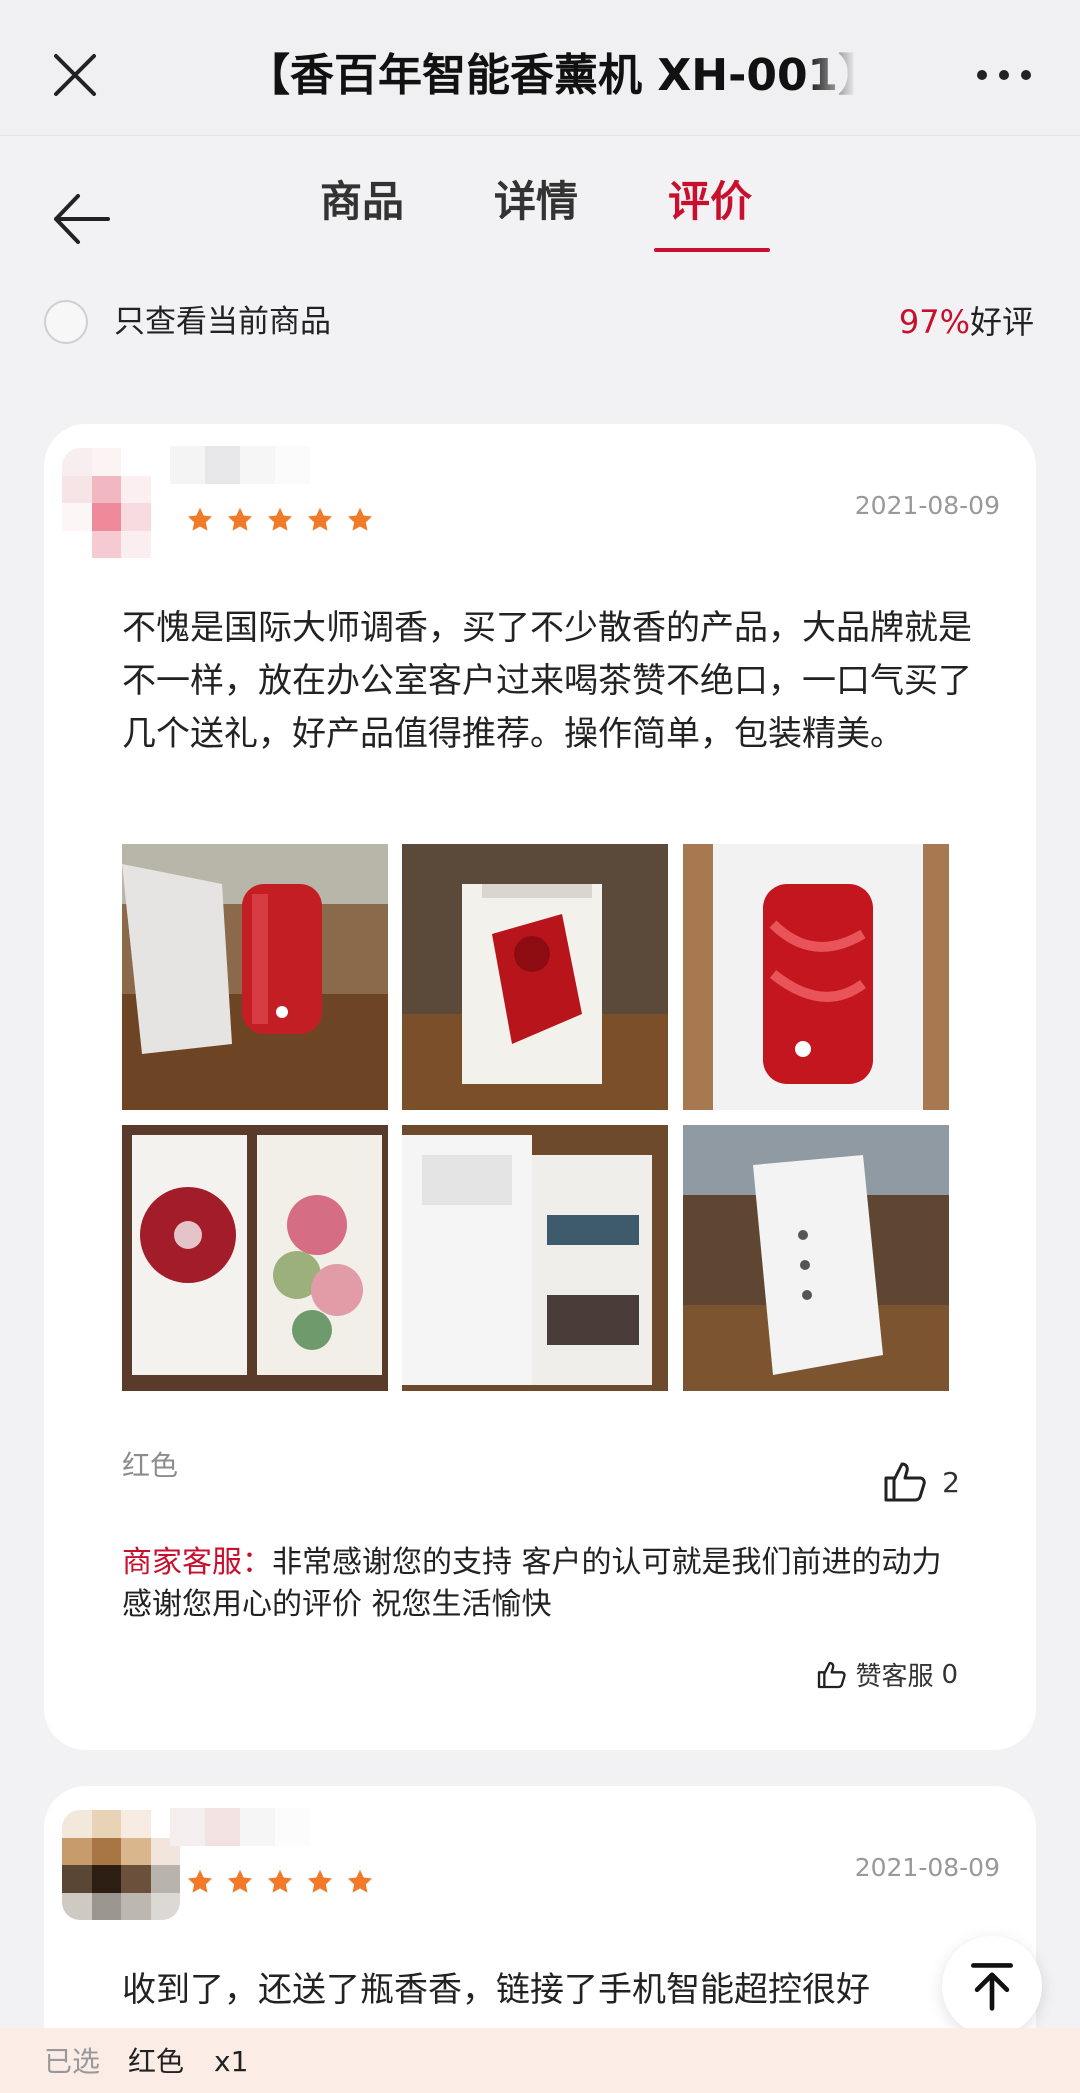 The height and width of the screenshot is (2093, 1080). What do you see at coordinates (710, 202) in the screenshot?
I see `tab-reviews: 评价` at bounding box center [710, 202].